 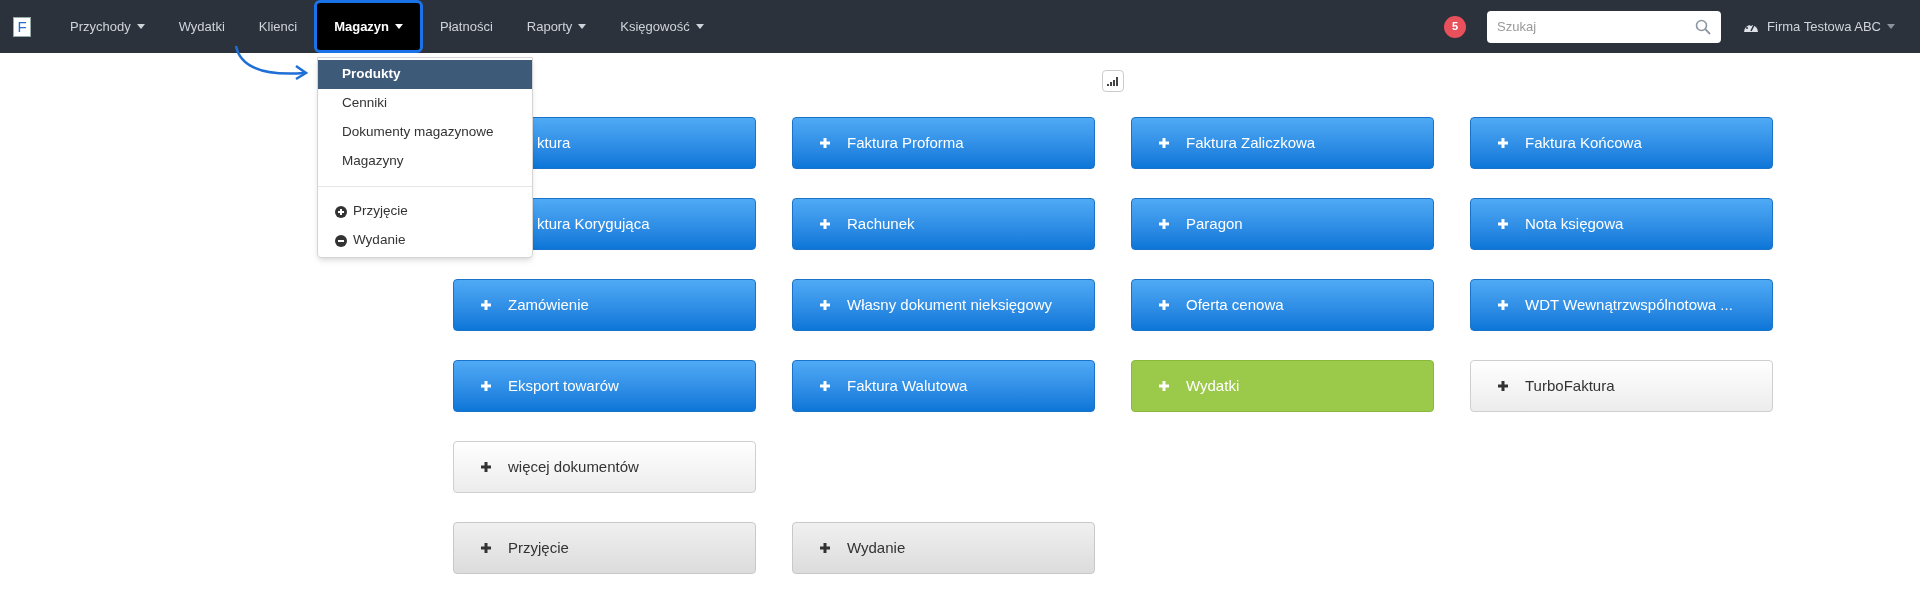 What do you see at coordinates (425, 103) in the screenshot?
I see `dropdown-item: Cenniki` at bounding box center [425, 103].